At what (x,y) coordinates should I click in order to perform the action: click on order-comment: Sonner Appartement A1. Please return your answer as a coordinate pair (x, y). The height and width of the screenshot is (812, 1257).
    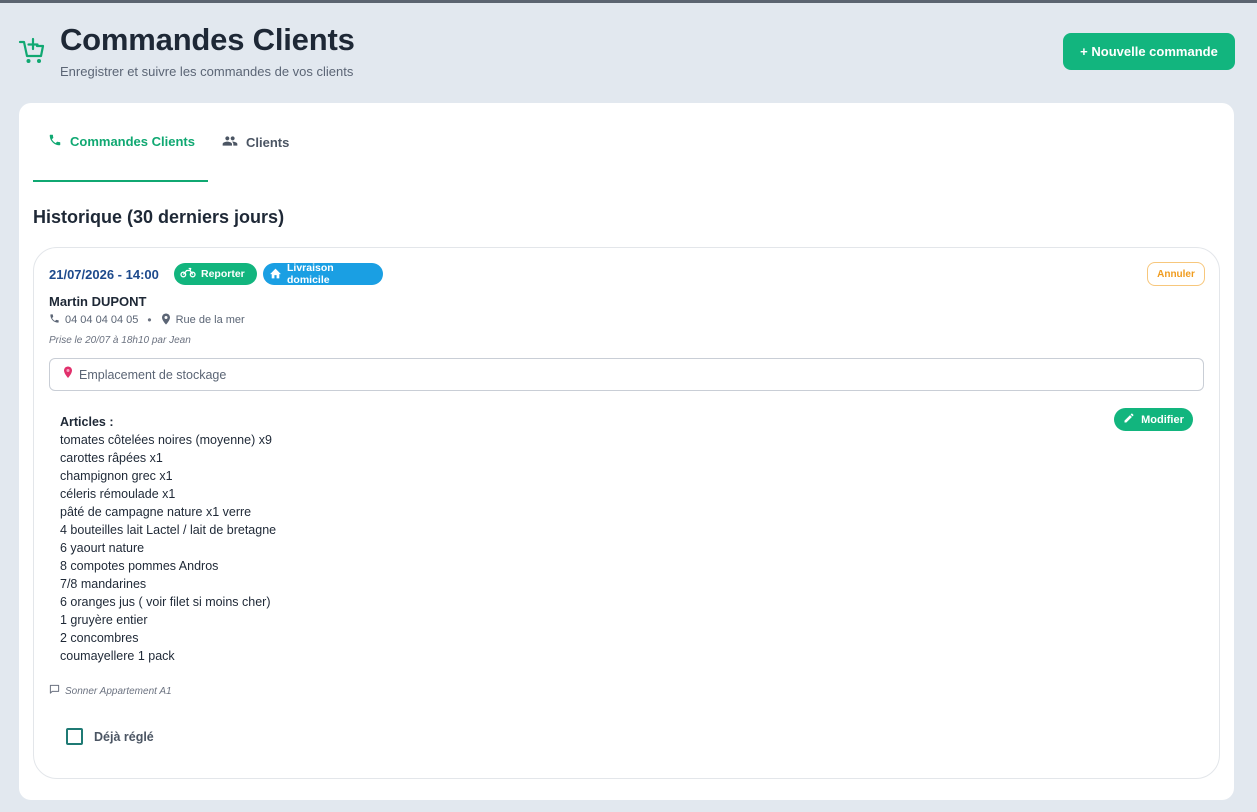
    Looking at the image, I should click on (110, 691).